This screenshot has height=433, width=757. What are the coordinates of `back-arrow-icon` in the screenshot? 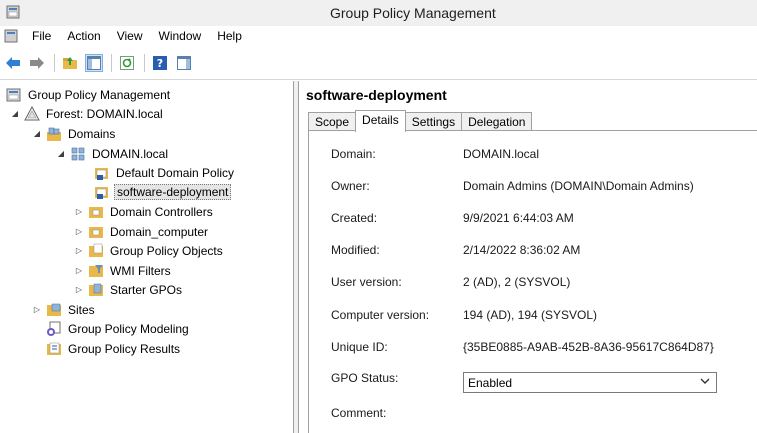 It's located at (13, 62).